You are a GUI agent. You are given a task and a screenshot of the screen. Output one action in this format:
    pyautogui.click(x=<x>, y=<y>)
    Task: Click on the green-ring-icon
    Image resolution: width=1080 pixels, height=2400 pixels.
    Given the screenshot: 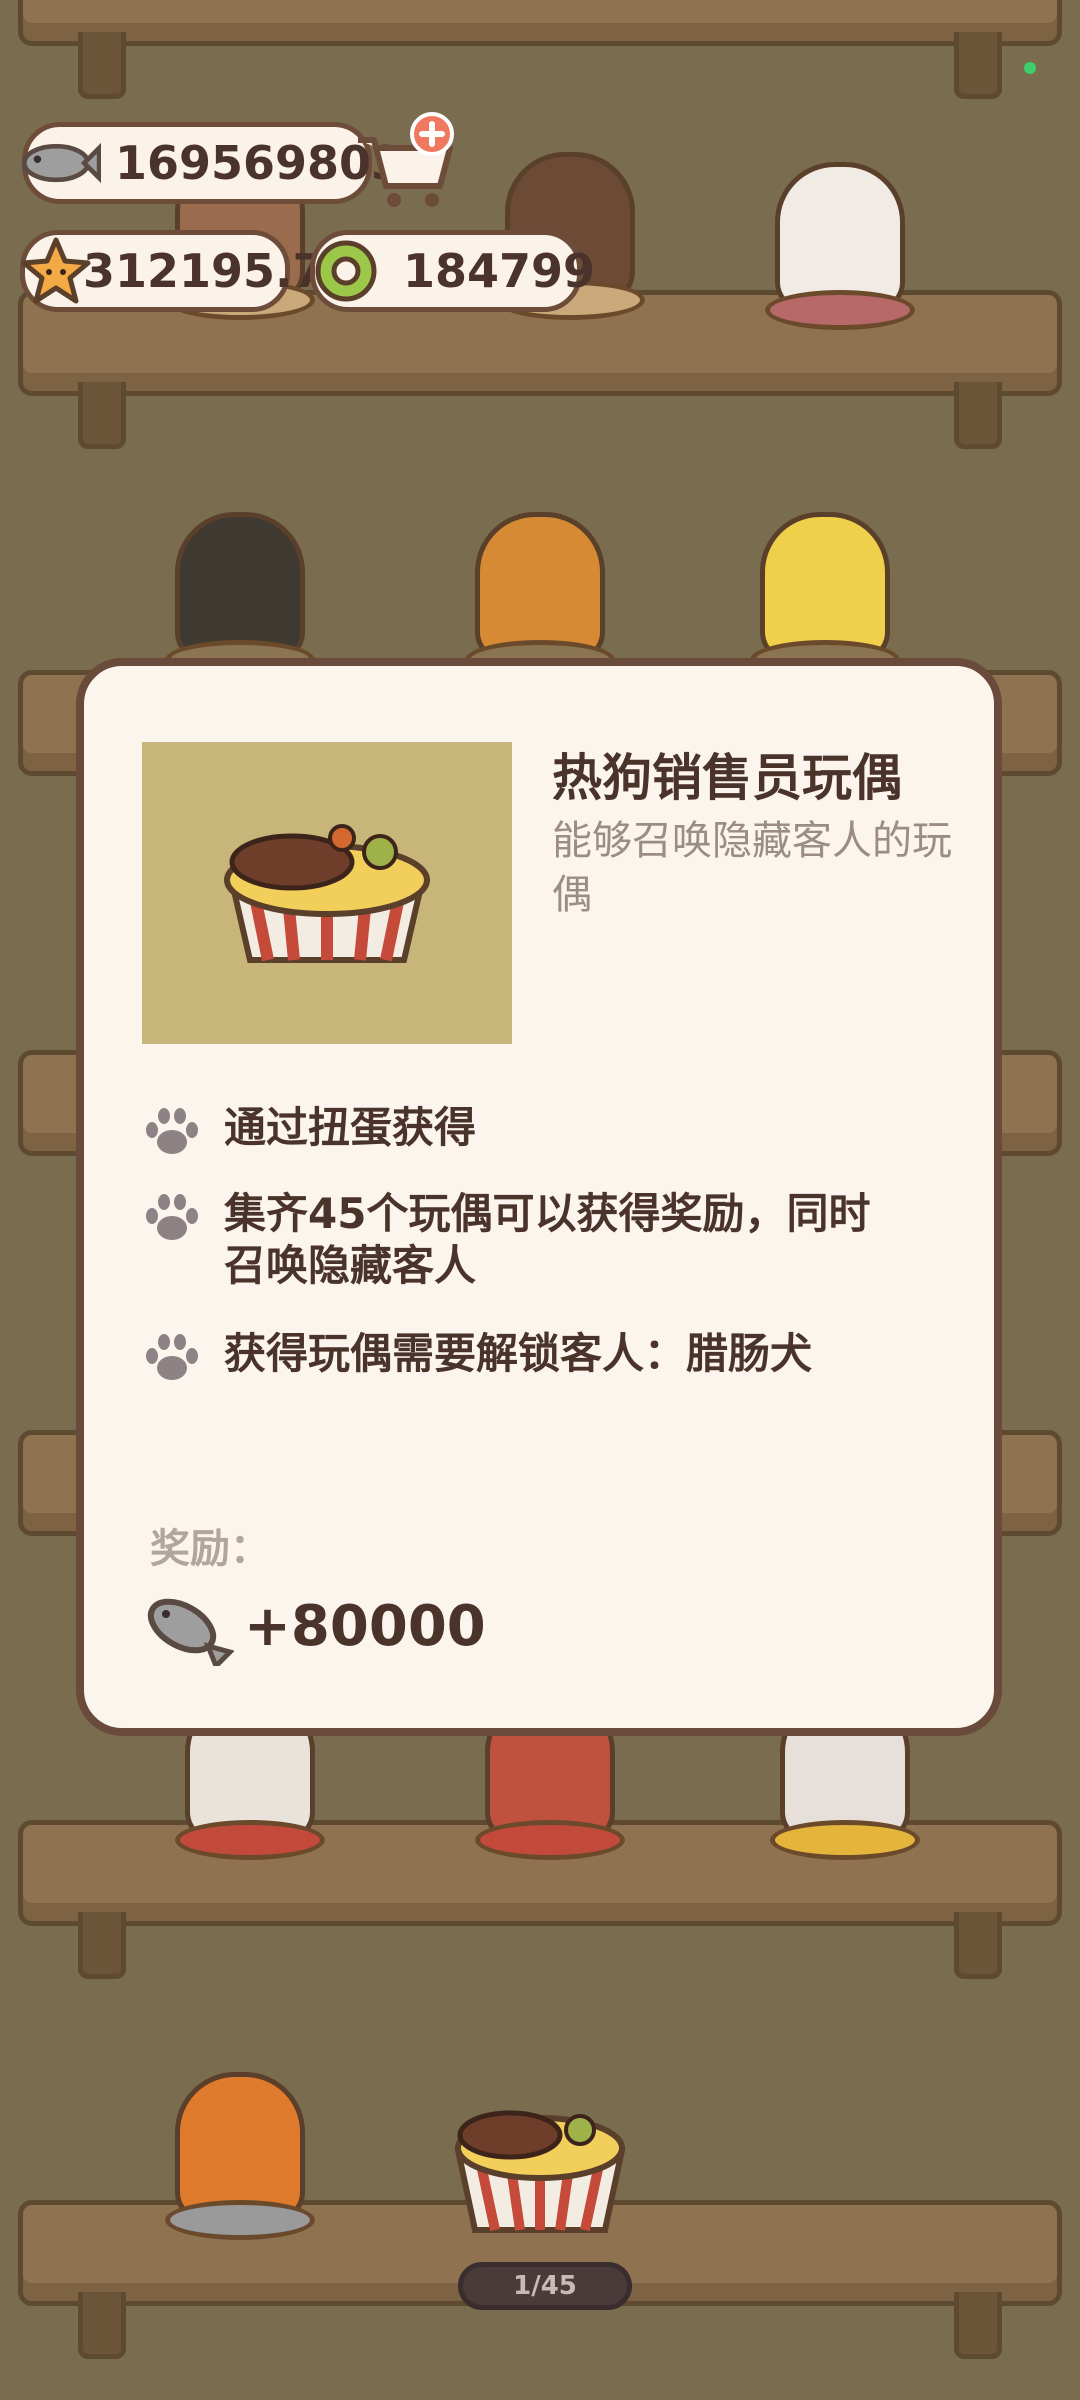 What is the action you would take?
    pyautogui.click(x=346, y=271)
    